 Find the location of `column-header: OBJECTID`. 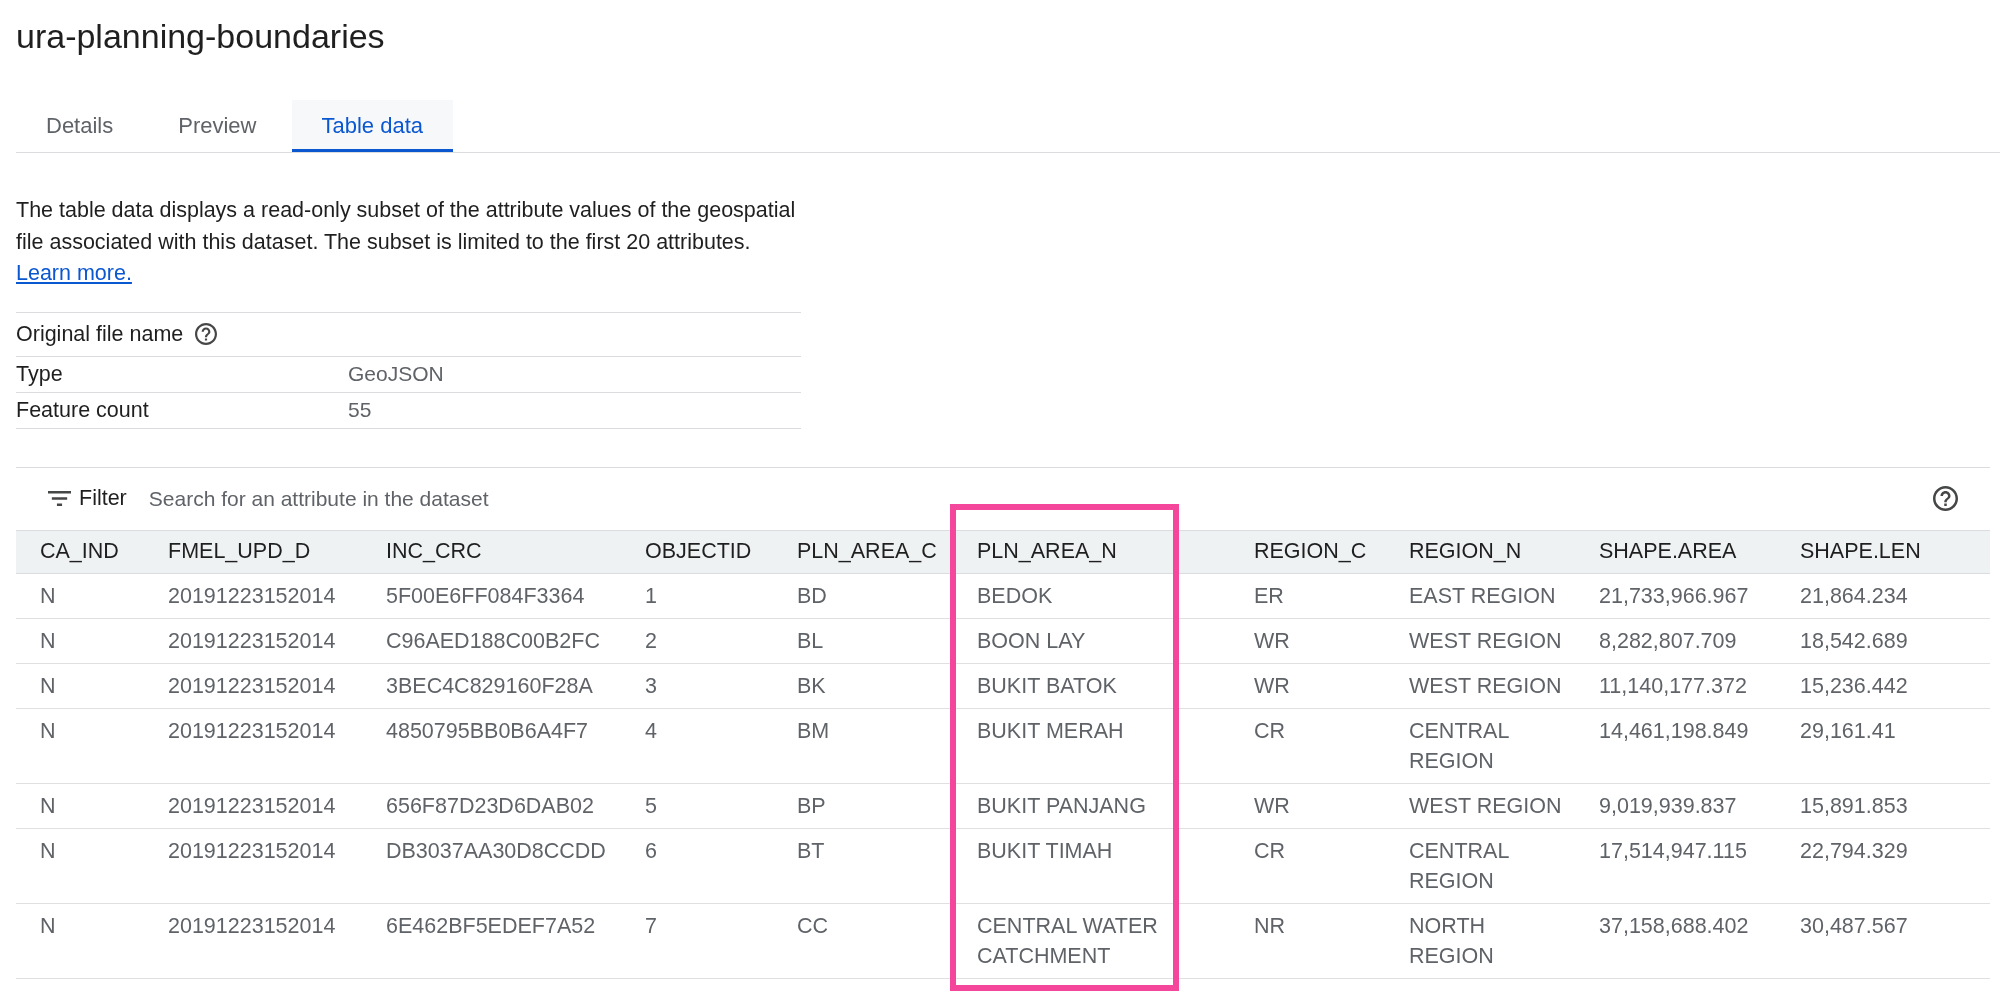

column-header: OBJECTID is located at coordinates (709, 551).